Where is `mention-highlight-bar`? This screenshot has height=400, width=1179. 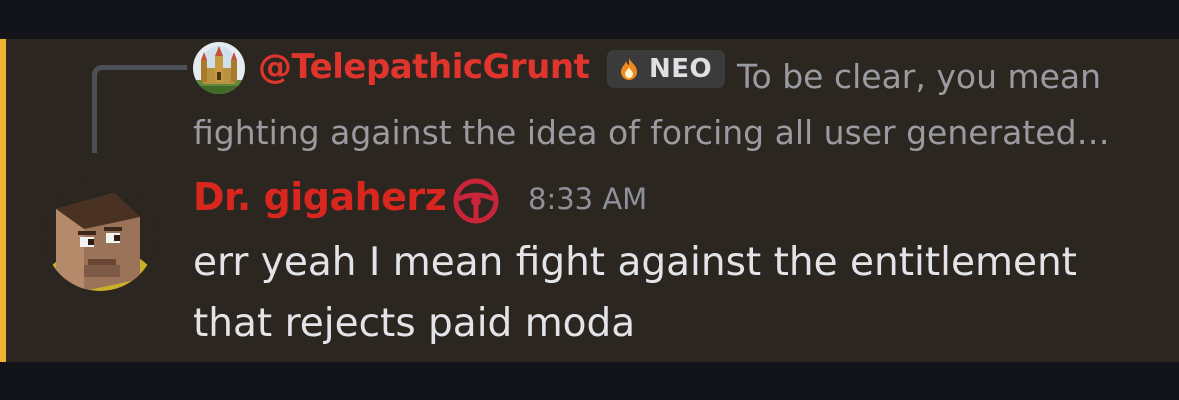 mention-highlight-bar is located at coordinates (3, 200).